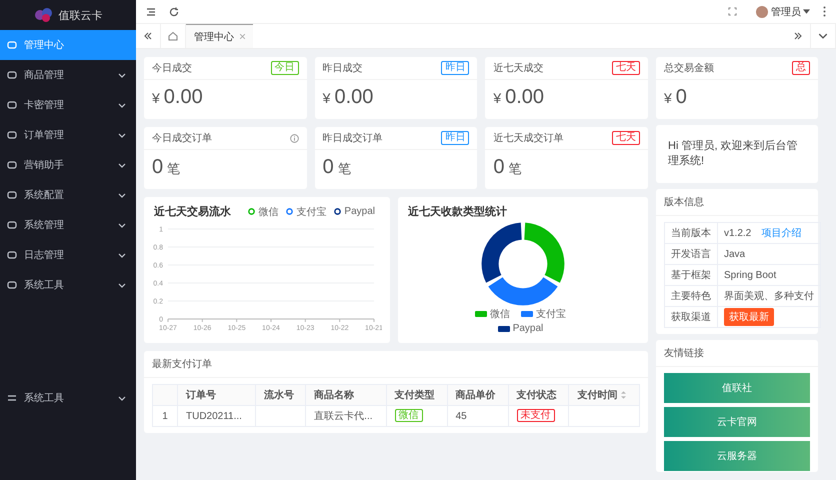 The width and height of the screenshot is (836, 480). I want to click on app-name: 值联云卡, so click(80, 15).